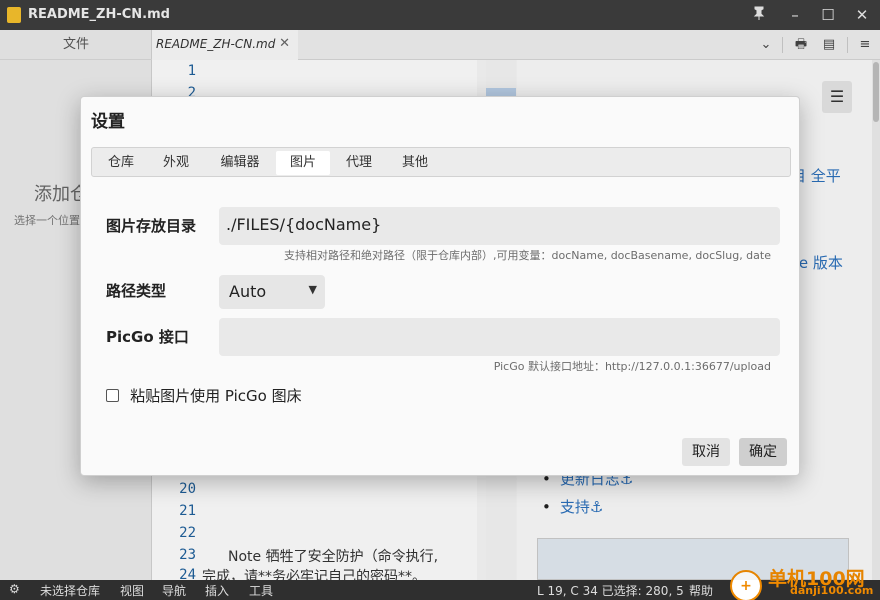 Image resolution: width=880 pixels, height=600 pixels. I want to click on image-dir-label: 图片存放目录, so click(151, 226).